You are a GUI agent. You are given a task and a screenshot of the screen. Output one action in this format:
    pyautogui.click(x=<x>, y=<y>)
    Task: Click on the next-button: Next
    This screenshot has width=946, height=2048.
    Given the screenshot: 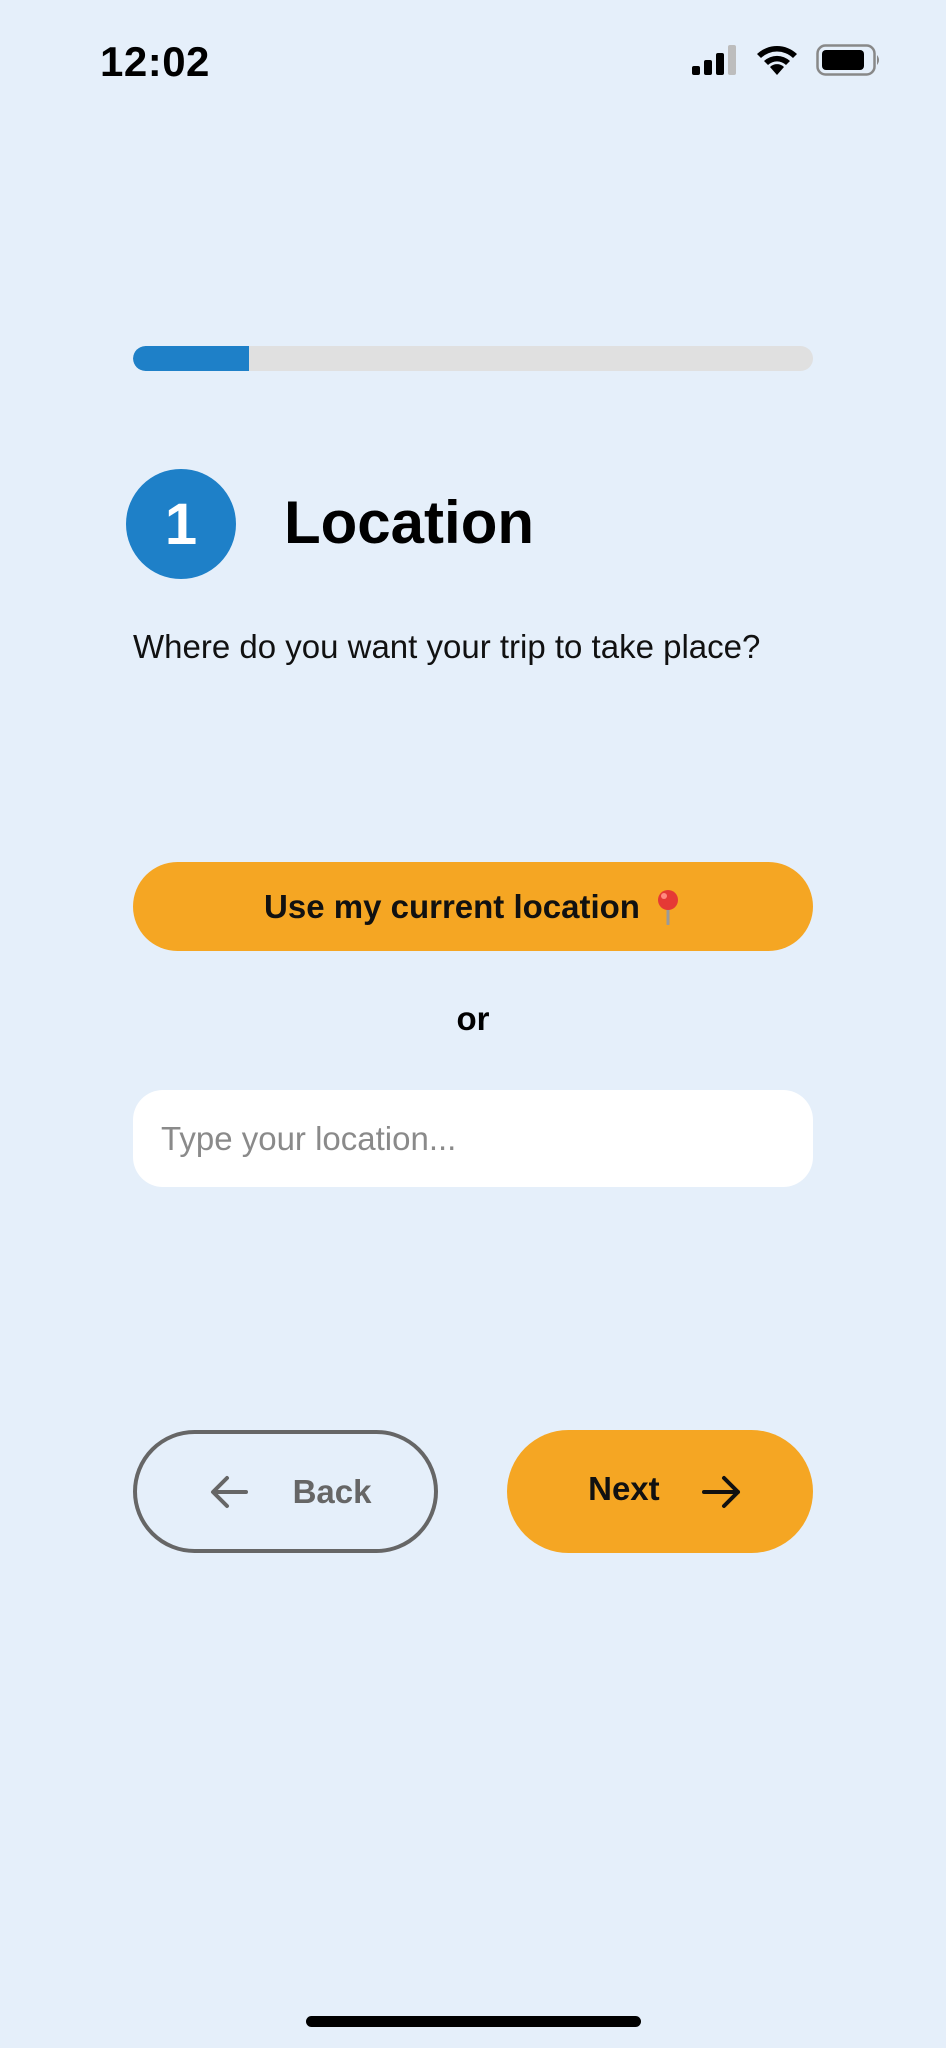 What is the action you would take?
    pyautogui.click(x=660, y=1491)
    